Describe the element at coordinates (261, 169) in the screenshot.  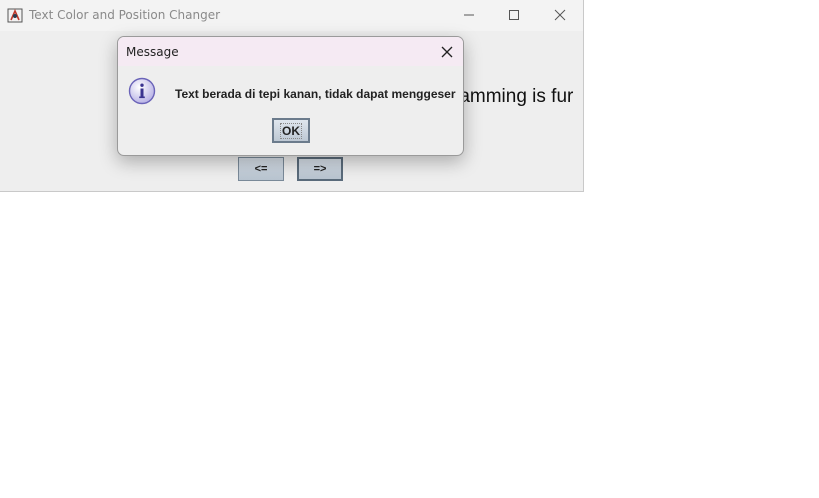
I see `move-left-button: <=` at that location.